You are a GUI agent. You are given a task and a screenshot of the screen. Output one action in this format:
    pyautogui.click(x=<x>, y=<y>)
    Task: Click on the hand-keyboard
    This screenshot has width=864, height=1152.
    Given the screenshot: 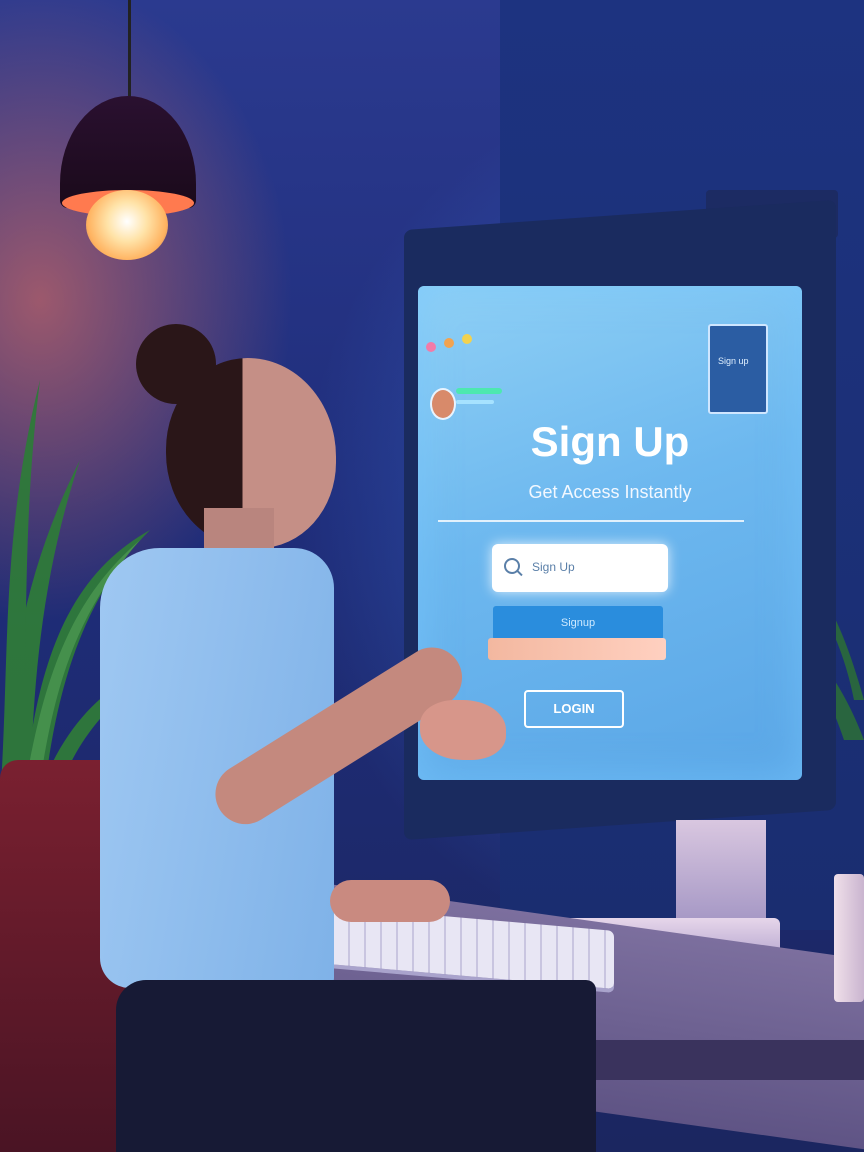 What is the action you would take?
    pyautogui.click(x=390, y=901)
    